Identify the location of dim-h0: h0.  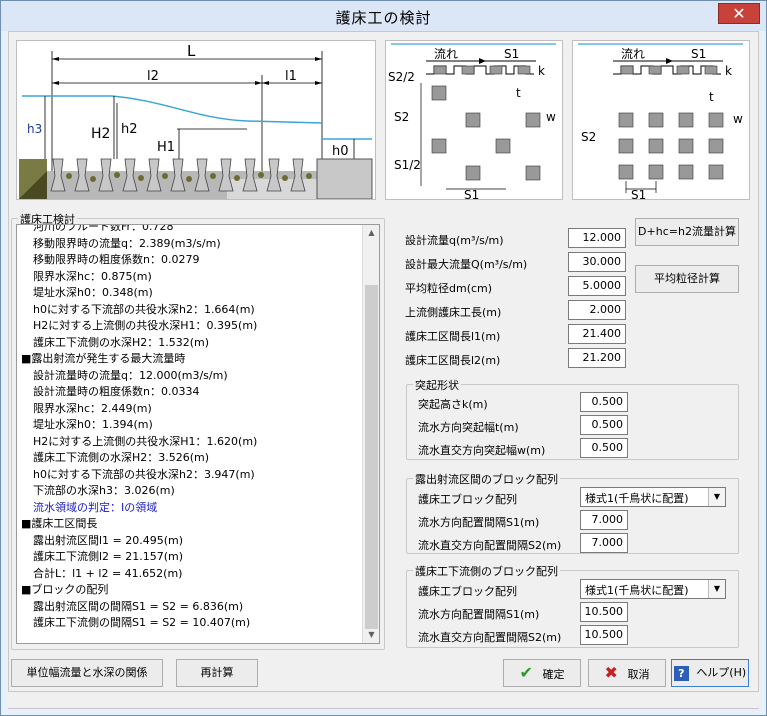
(340, 151).